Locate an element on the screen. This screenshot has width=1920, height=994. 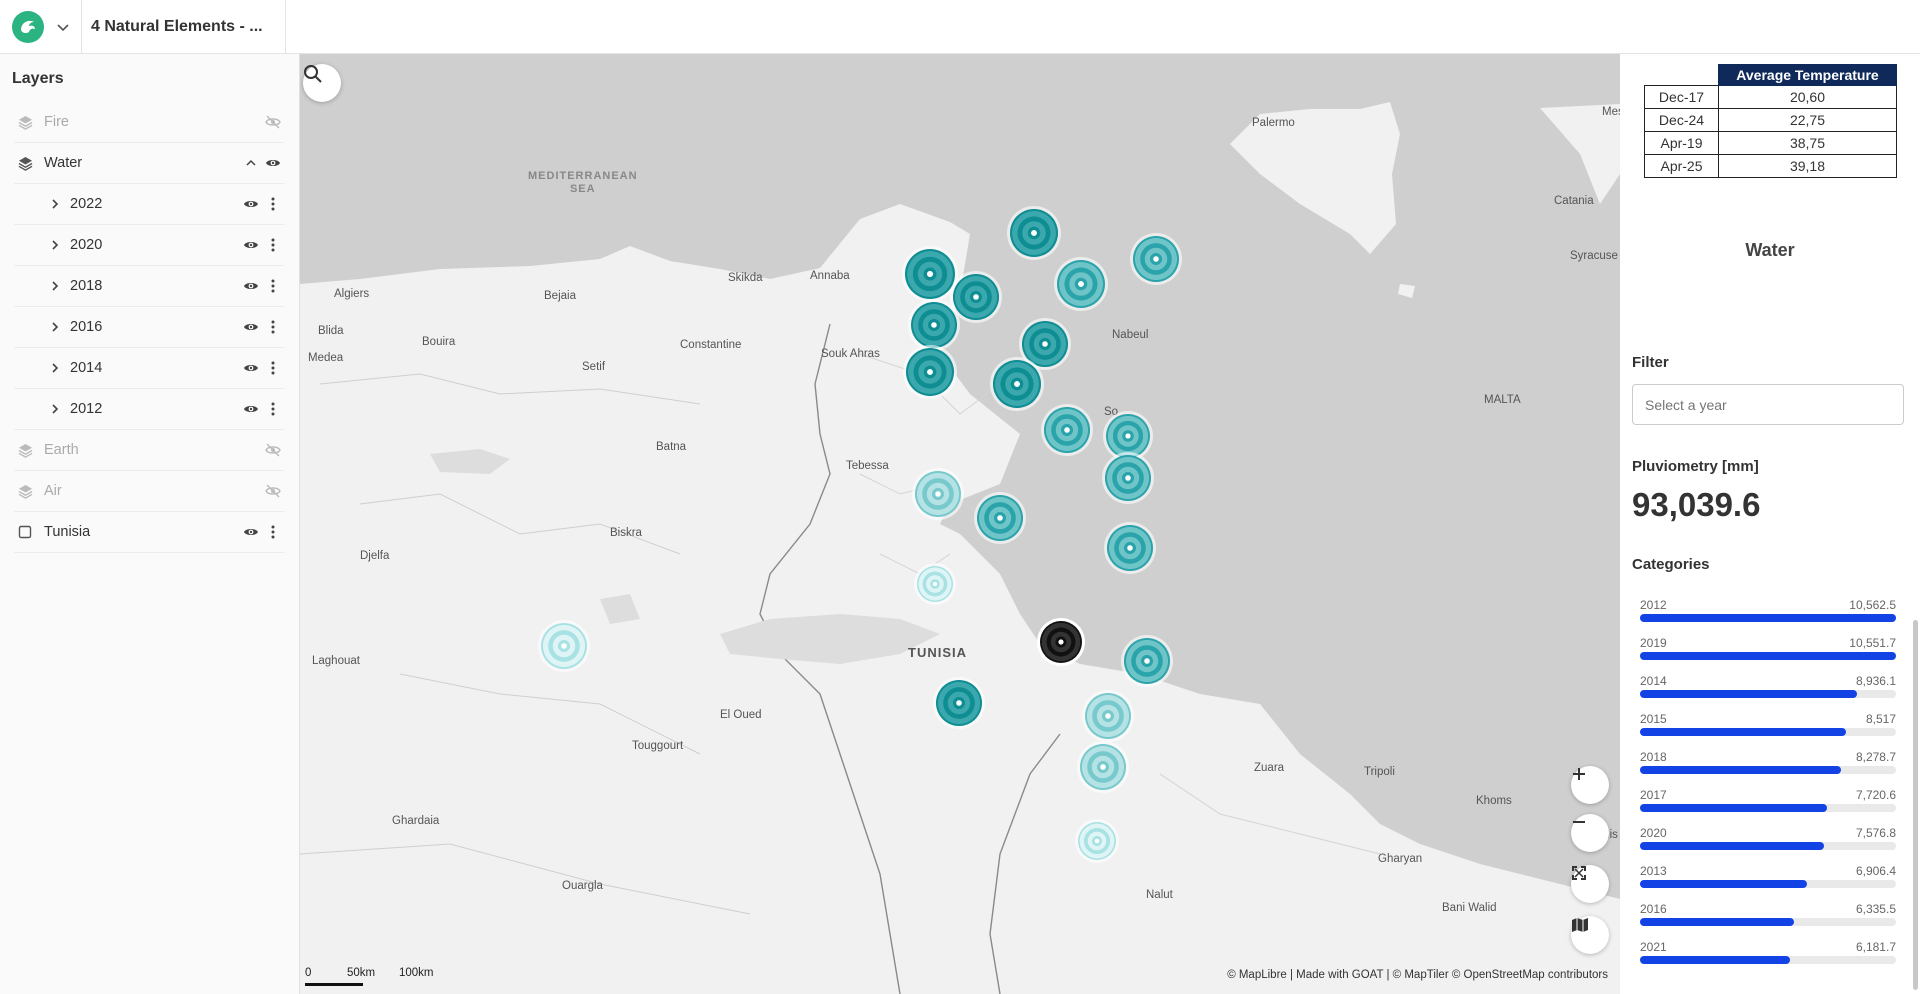
year-filter-input is located at coordinates (1768, 404).